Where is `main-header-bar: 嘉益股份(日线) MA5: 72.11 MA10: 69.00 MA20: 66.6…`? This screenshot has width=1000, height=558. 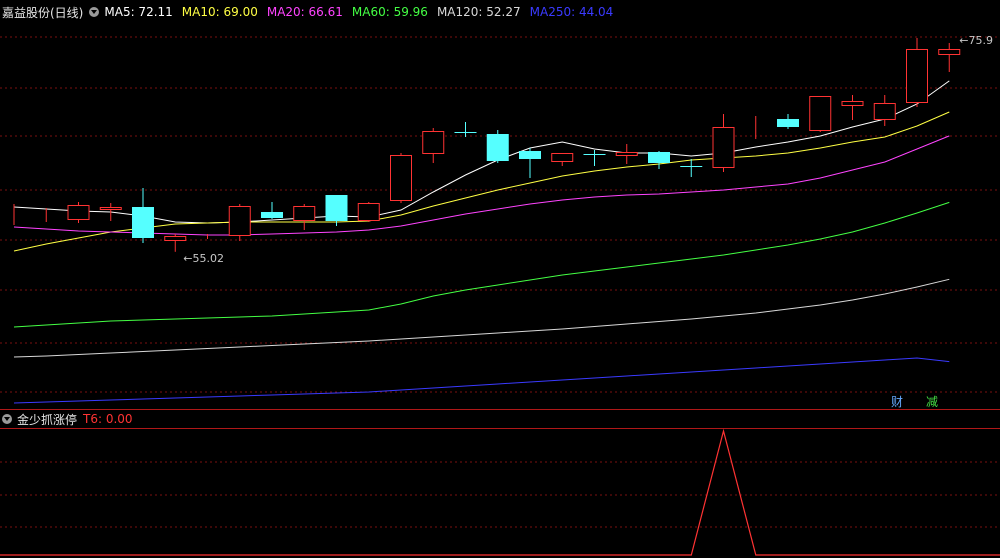
main-header-bar: 嘉益股份(日线) MA5: 72.11 MA10: 69.00 MA20: 66.6… is located at coordinates (311, 12).